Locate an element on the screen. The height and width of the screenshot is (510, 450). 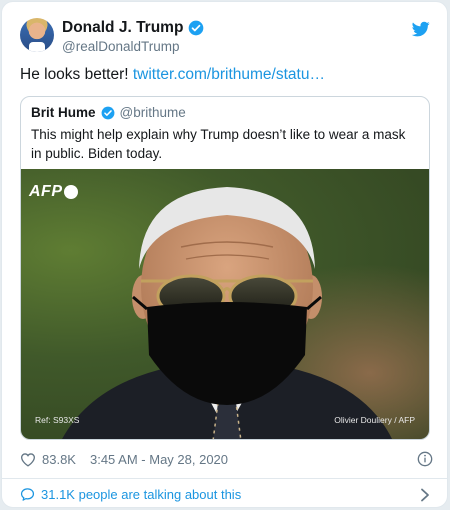
conversation-link: 31.1K people are talking about this is located at coordinates (130, 494).